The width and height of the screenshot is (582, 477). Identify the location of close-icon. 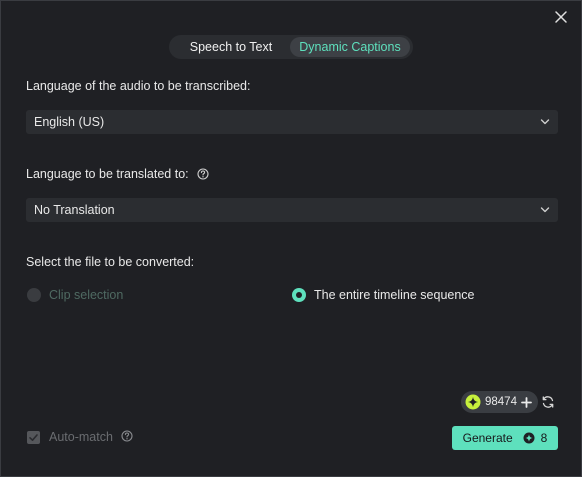
(561, 17).